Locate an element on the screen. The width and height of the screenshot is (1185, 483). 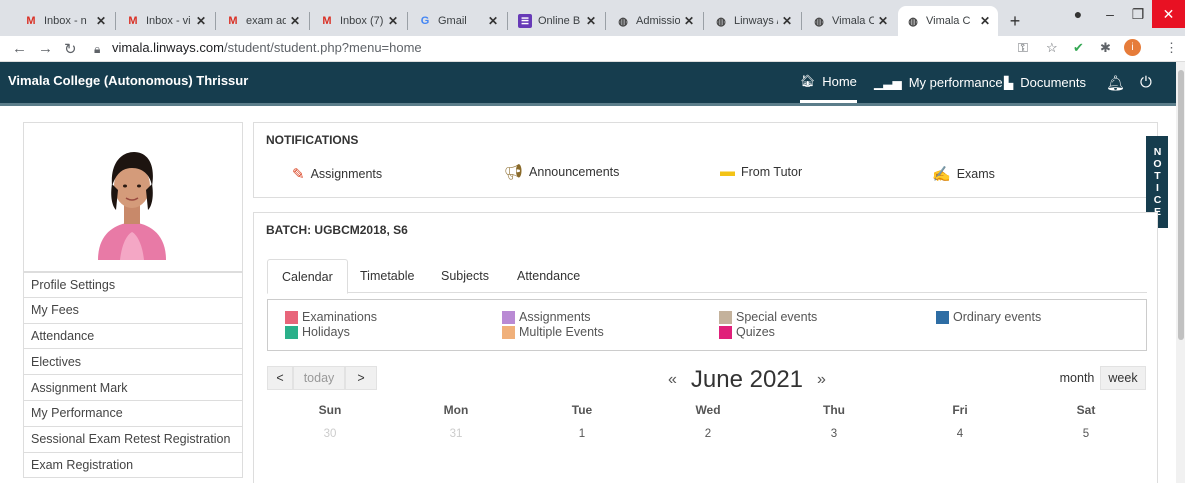
sidebar-item-electives: Electives is located at coordinates (133, 362).